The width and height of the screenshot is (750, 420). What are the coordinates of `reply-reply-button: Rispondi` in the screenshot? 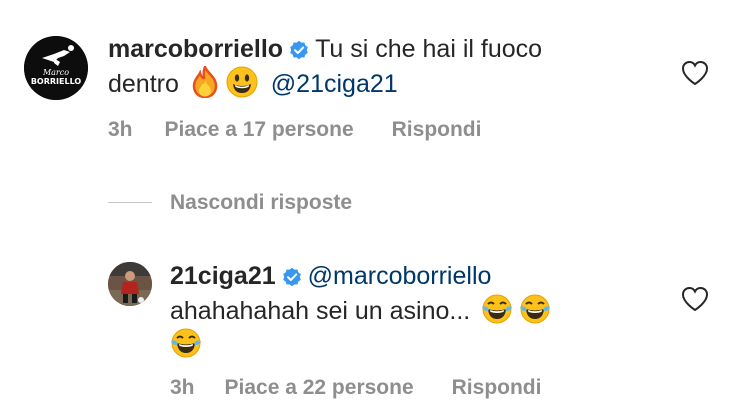 It's located at (497, 387).